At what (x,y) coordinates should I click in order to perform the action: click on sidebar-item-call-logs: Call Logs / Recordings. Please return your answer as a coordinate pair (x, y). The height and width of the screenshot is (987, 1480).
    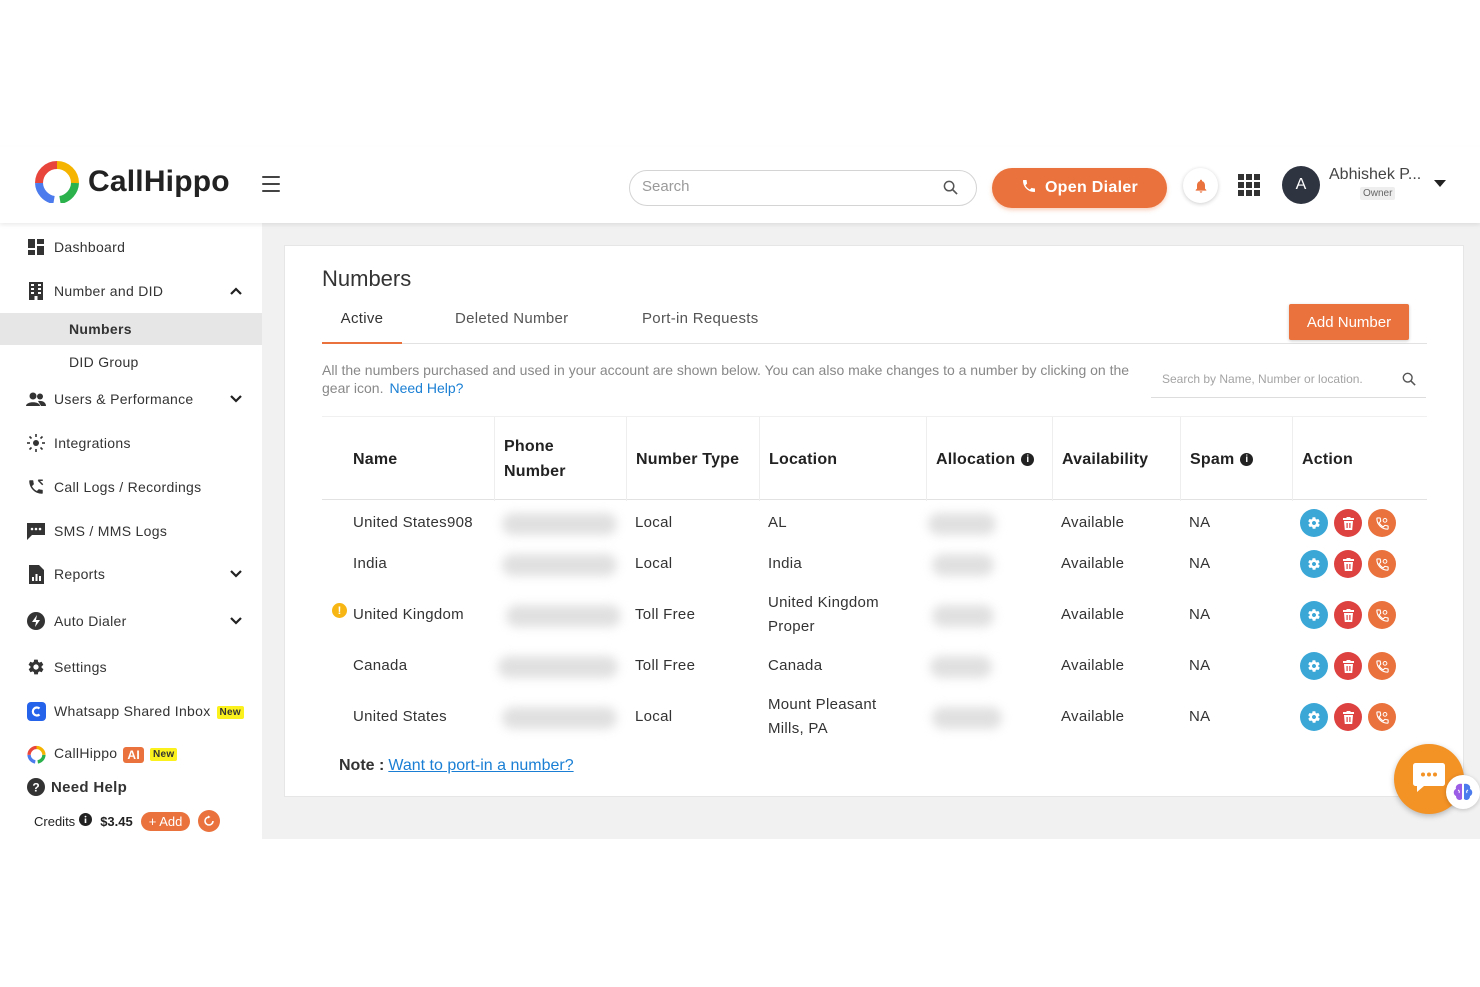
    Looking at the image, I should click on (131, 487).